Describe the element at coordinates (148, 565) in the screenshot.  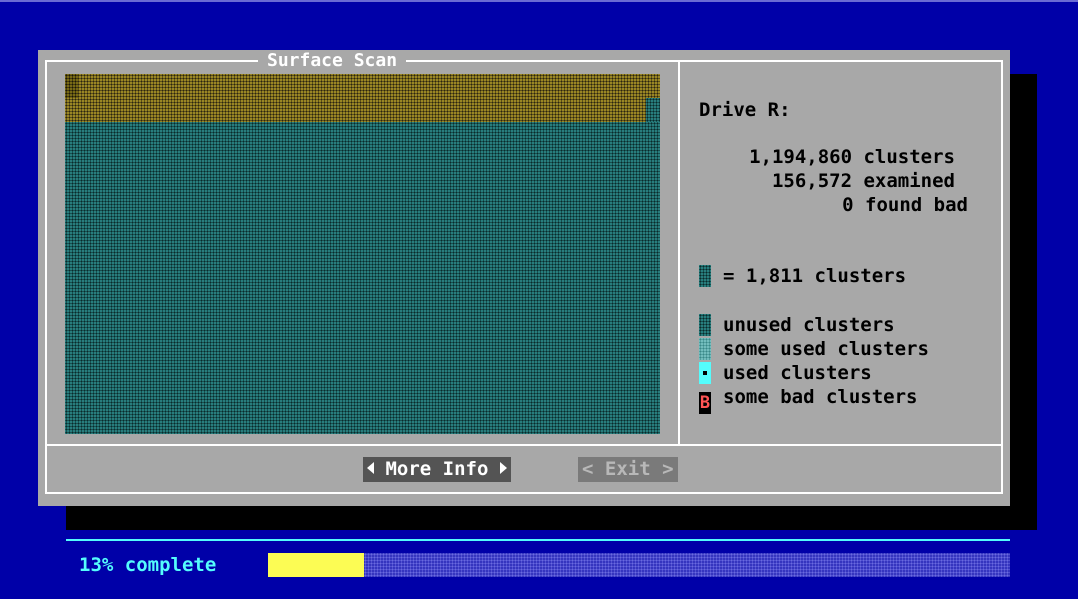
I see `progress-text: 13% complete` at that location.